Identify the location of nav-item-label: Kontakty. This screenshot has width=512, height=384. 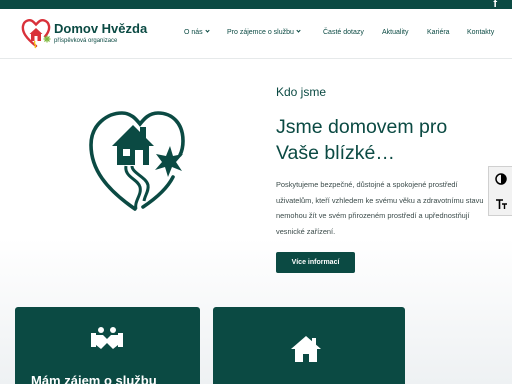
(481, 32).